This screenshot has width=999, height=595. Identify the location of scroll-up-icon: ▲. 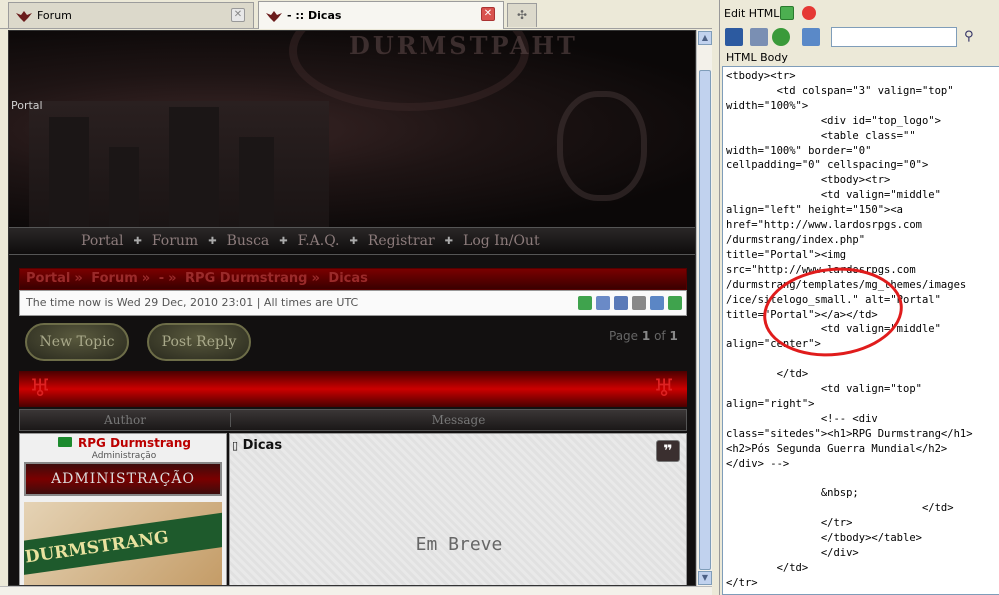
(705, 38).